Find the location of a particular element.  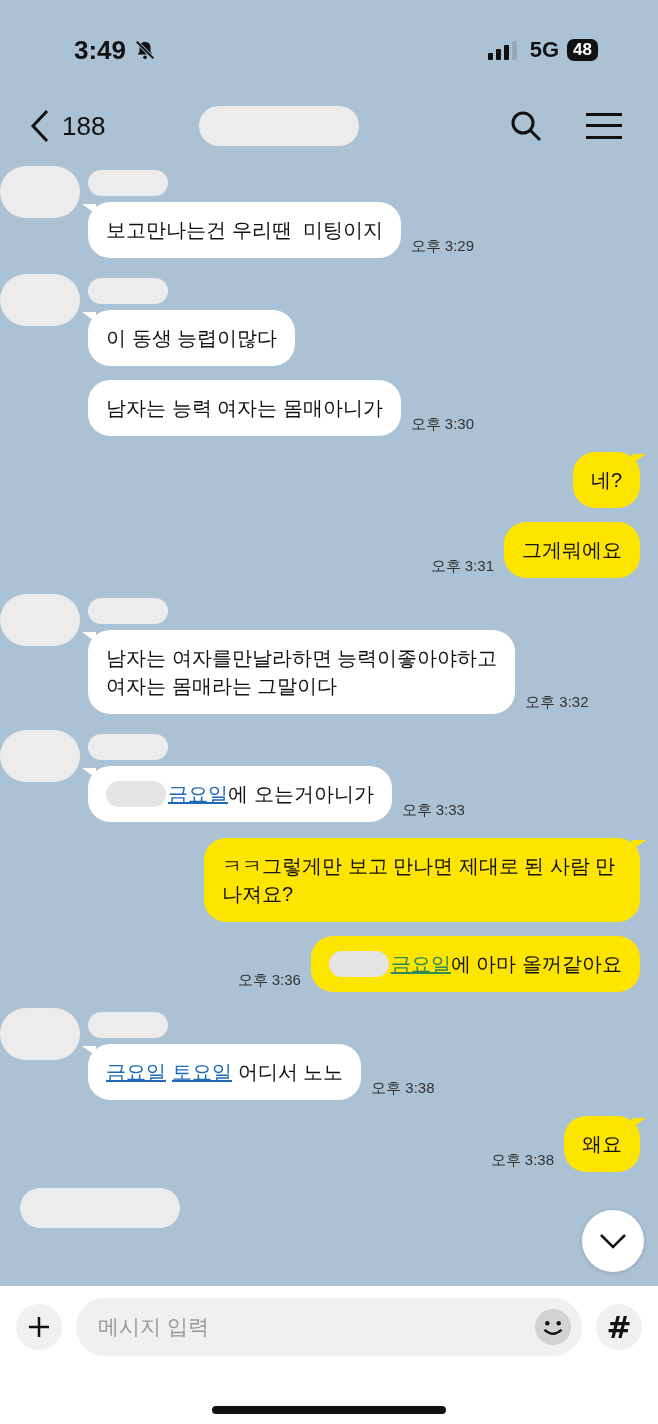

message-time: 오후 3:31 is located at coordinates (462, 566).